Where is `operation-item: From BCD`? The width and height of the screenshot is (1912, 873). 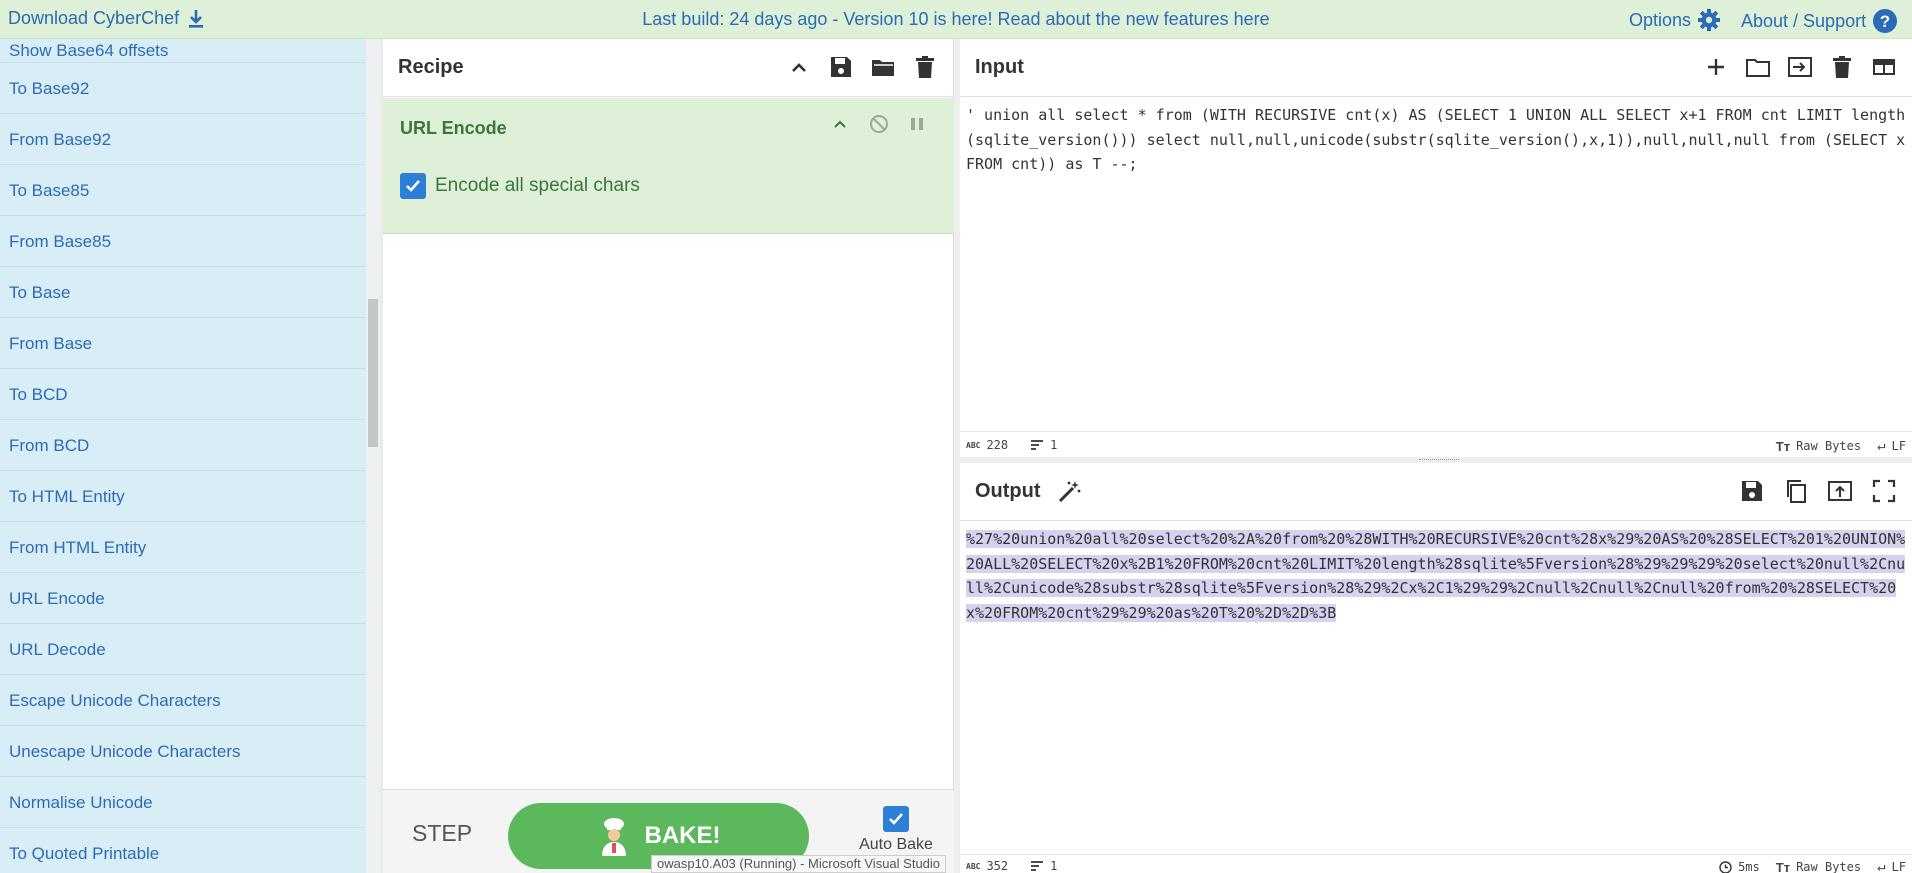
operation-item: From BCD is located at coordinates (183, 445).